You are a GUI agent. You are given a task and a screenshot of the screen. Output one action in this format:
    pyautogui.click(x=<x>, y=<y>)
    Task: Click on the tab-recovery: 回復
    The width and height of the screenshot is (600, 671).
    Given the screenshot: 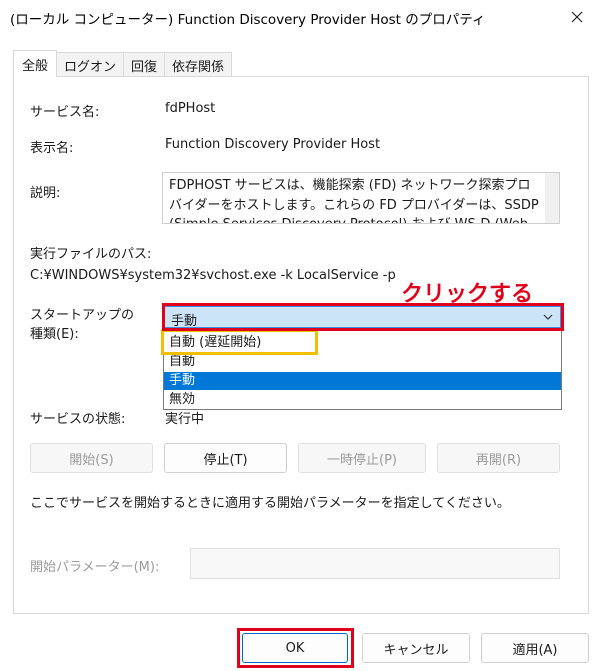 What is the action you would take?
    pyautogui.click(x=145, y=64)
    